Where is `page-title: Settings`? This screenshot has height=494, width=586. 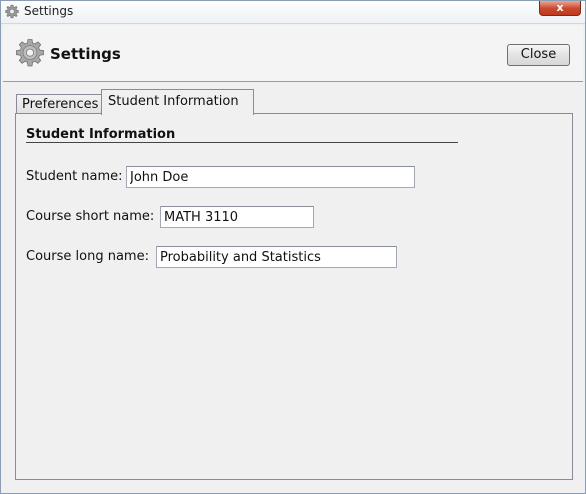
page-title: Settings is located at coordinates (85, 54).